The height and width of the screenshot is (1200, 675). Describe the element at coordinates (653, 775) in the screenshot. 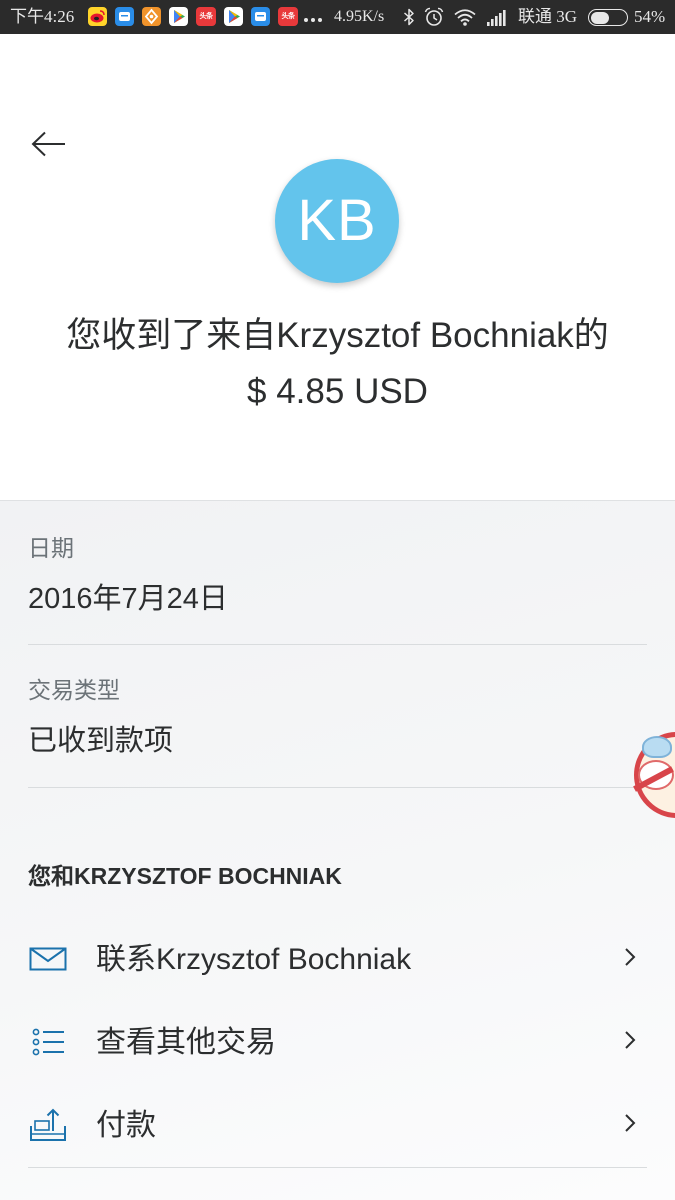

I see `floating-sticker` at that location.